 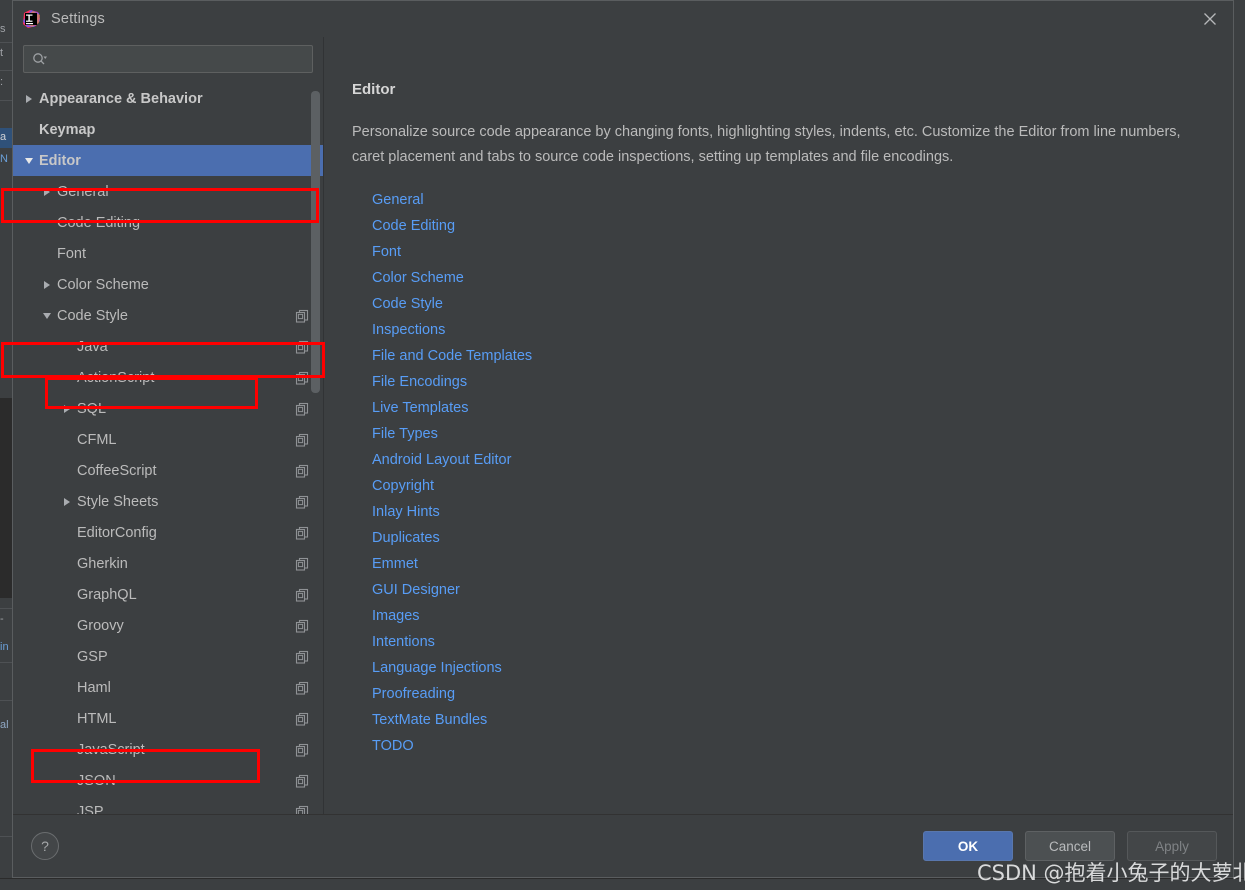 What do you see at coordinates (4, 725) in the screenshot?
I see `ide-bg-text: al` at bounding box center [4, 725].